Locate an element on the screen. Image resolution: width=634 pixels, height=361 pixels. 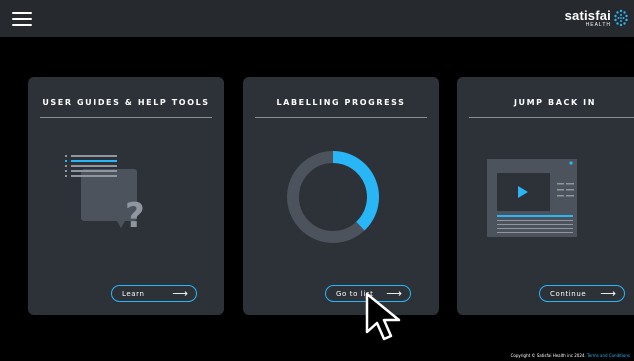
logo-text: satisfai HEALTH is located at coordinates (588, 18).